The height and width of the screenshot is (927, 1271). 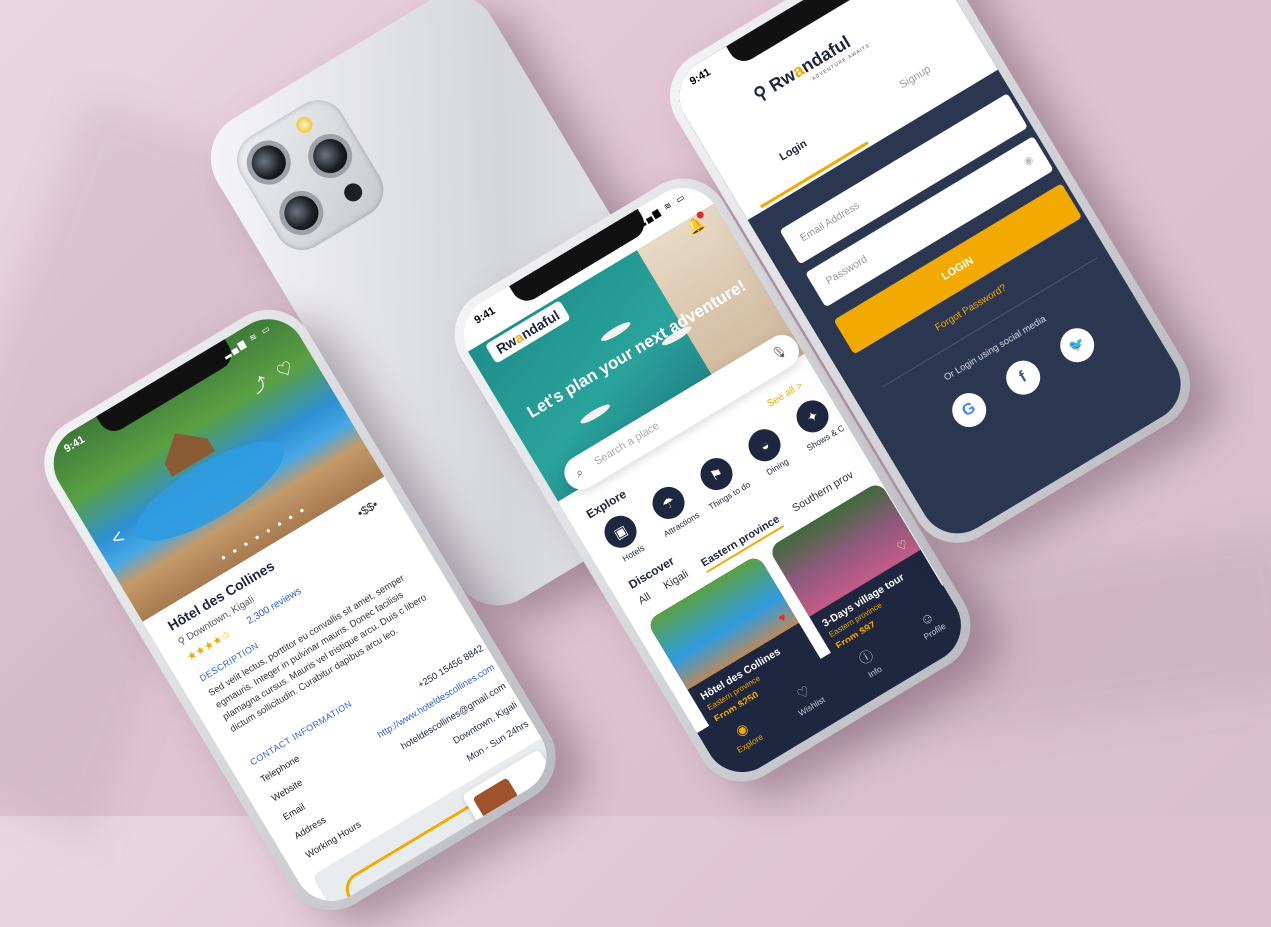 I want to click on map-card-image, so click(x=498, y=802).